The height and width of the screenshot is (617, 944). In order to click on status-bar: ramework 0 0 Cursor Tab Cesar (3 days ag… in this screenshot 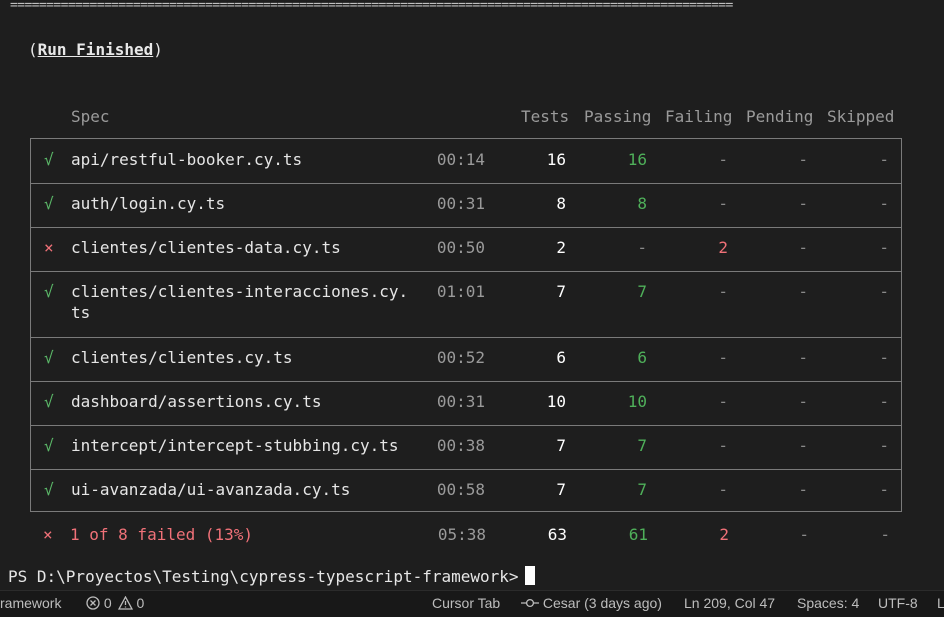, I will do `click(472, 603)`.